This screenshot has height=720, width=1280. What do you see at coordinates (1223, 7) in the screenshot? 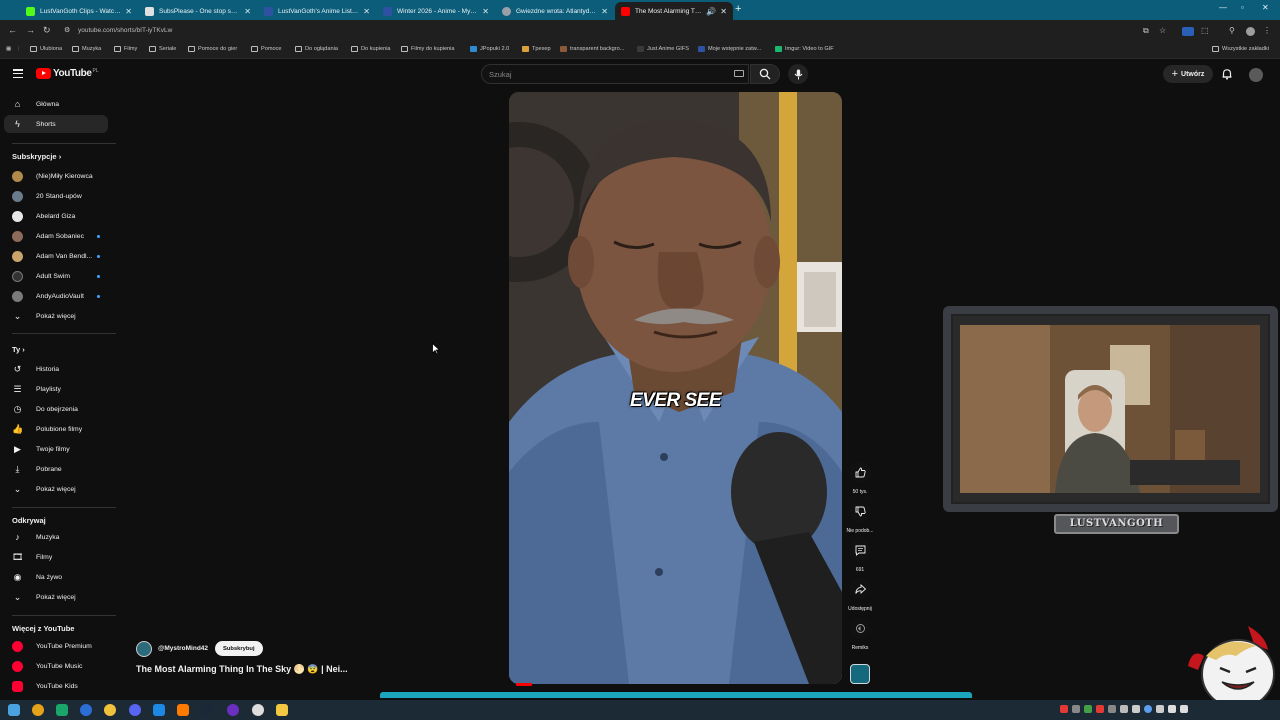
I see `minimize-icon: —` at bounding box center [1223, 7].